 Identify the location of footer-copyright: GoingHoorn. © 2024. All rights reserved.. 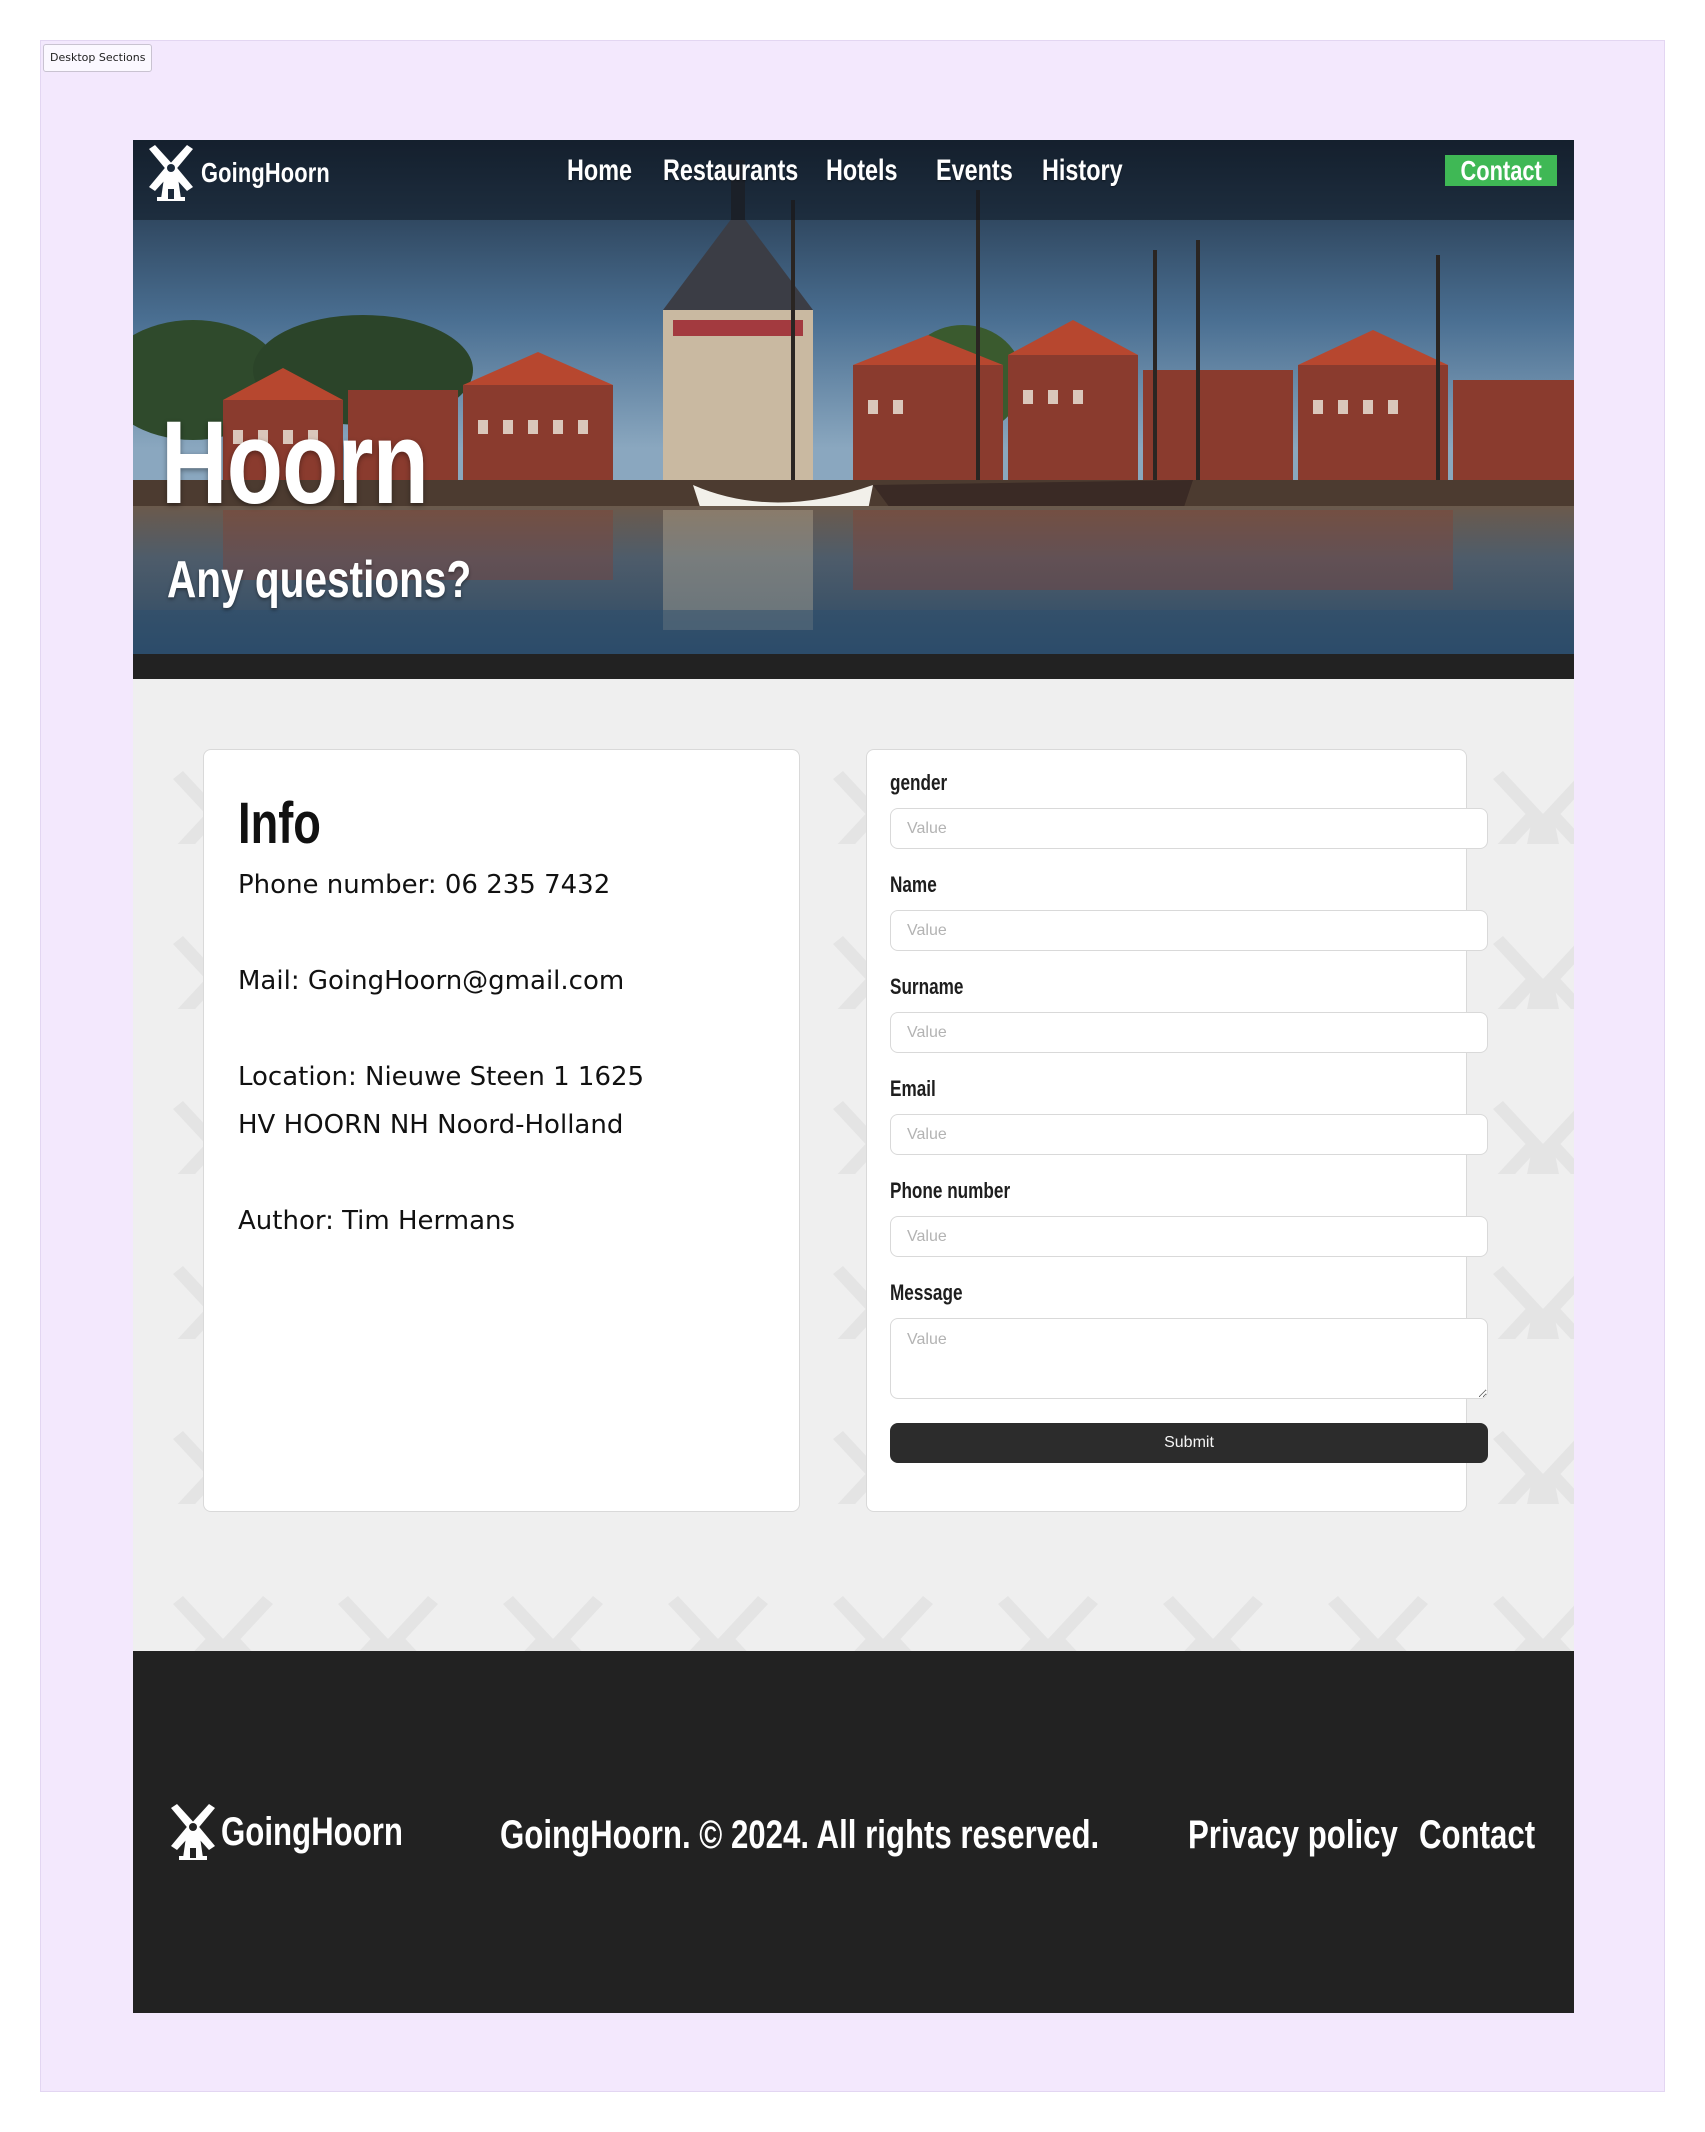
(800, 1835).